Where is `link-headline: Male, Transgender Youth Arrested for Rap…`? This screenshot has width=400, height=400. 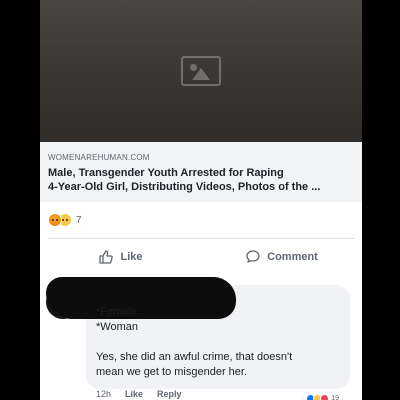 link-headline: Male, Transgender Youth Arrested for Rap… is located at coordinates (201, 180).